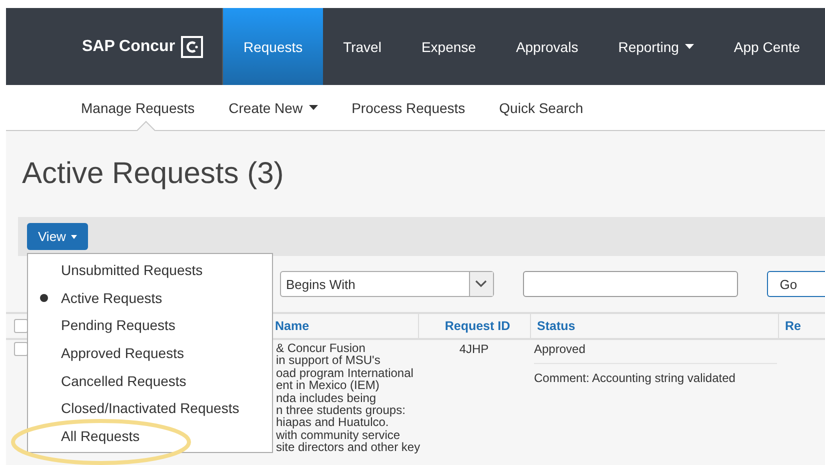 Image resolution: width=825 pixels, height=465 pixels. What do you see at coordinates (474, 349) in the screenshot?
I see `table-cell: 4JHP` at bounding box center [474, 349].